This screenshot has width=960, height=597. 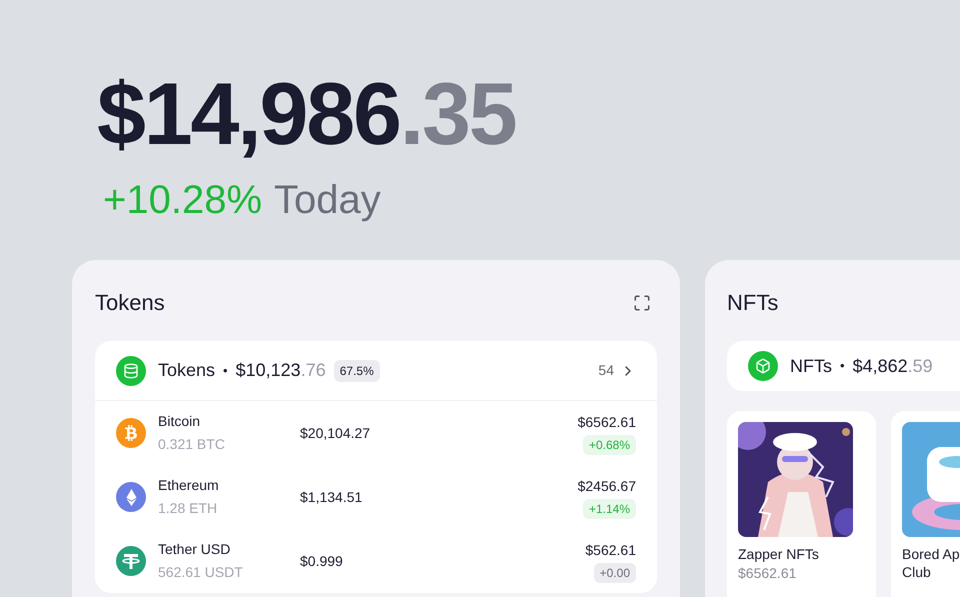 I want to click on token-amount: 562.61 USDT, so click(x=201, y=572).